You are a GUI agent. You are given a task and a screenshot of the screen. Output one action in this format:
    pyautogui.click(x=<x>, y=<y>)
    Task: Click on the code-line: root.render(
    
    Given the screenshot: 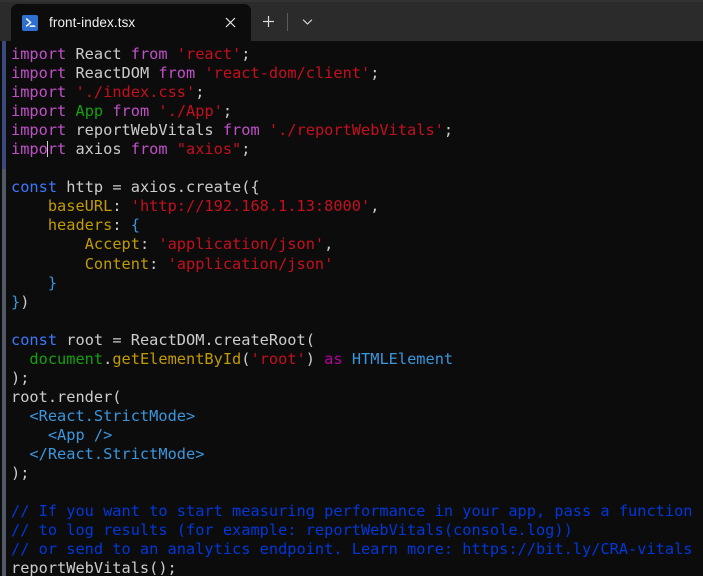 What is the action you would take?
    pyautogui.click(x=357, y=397)
    